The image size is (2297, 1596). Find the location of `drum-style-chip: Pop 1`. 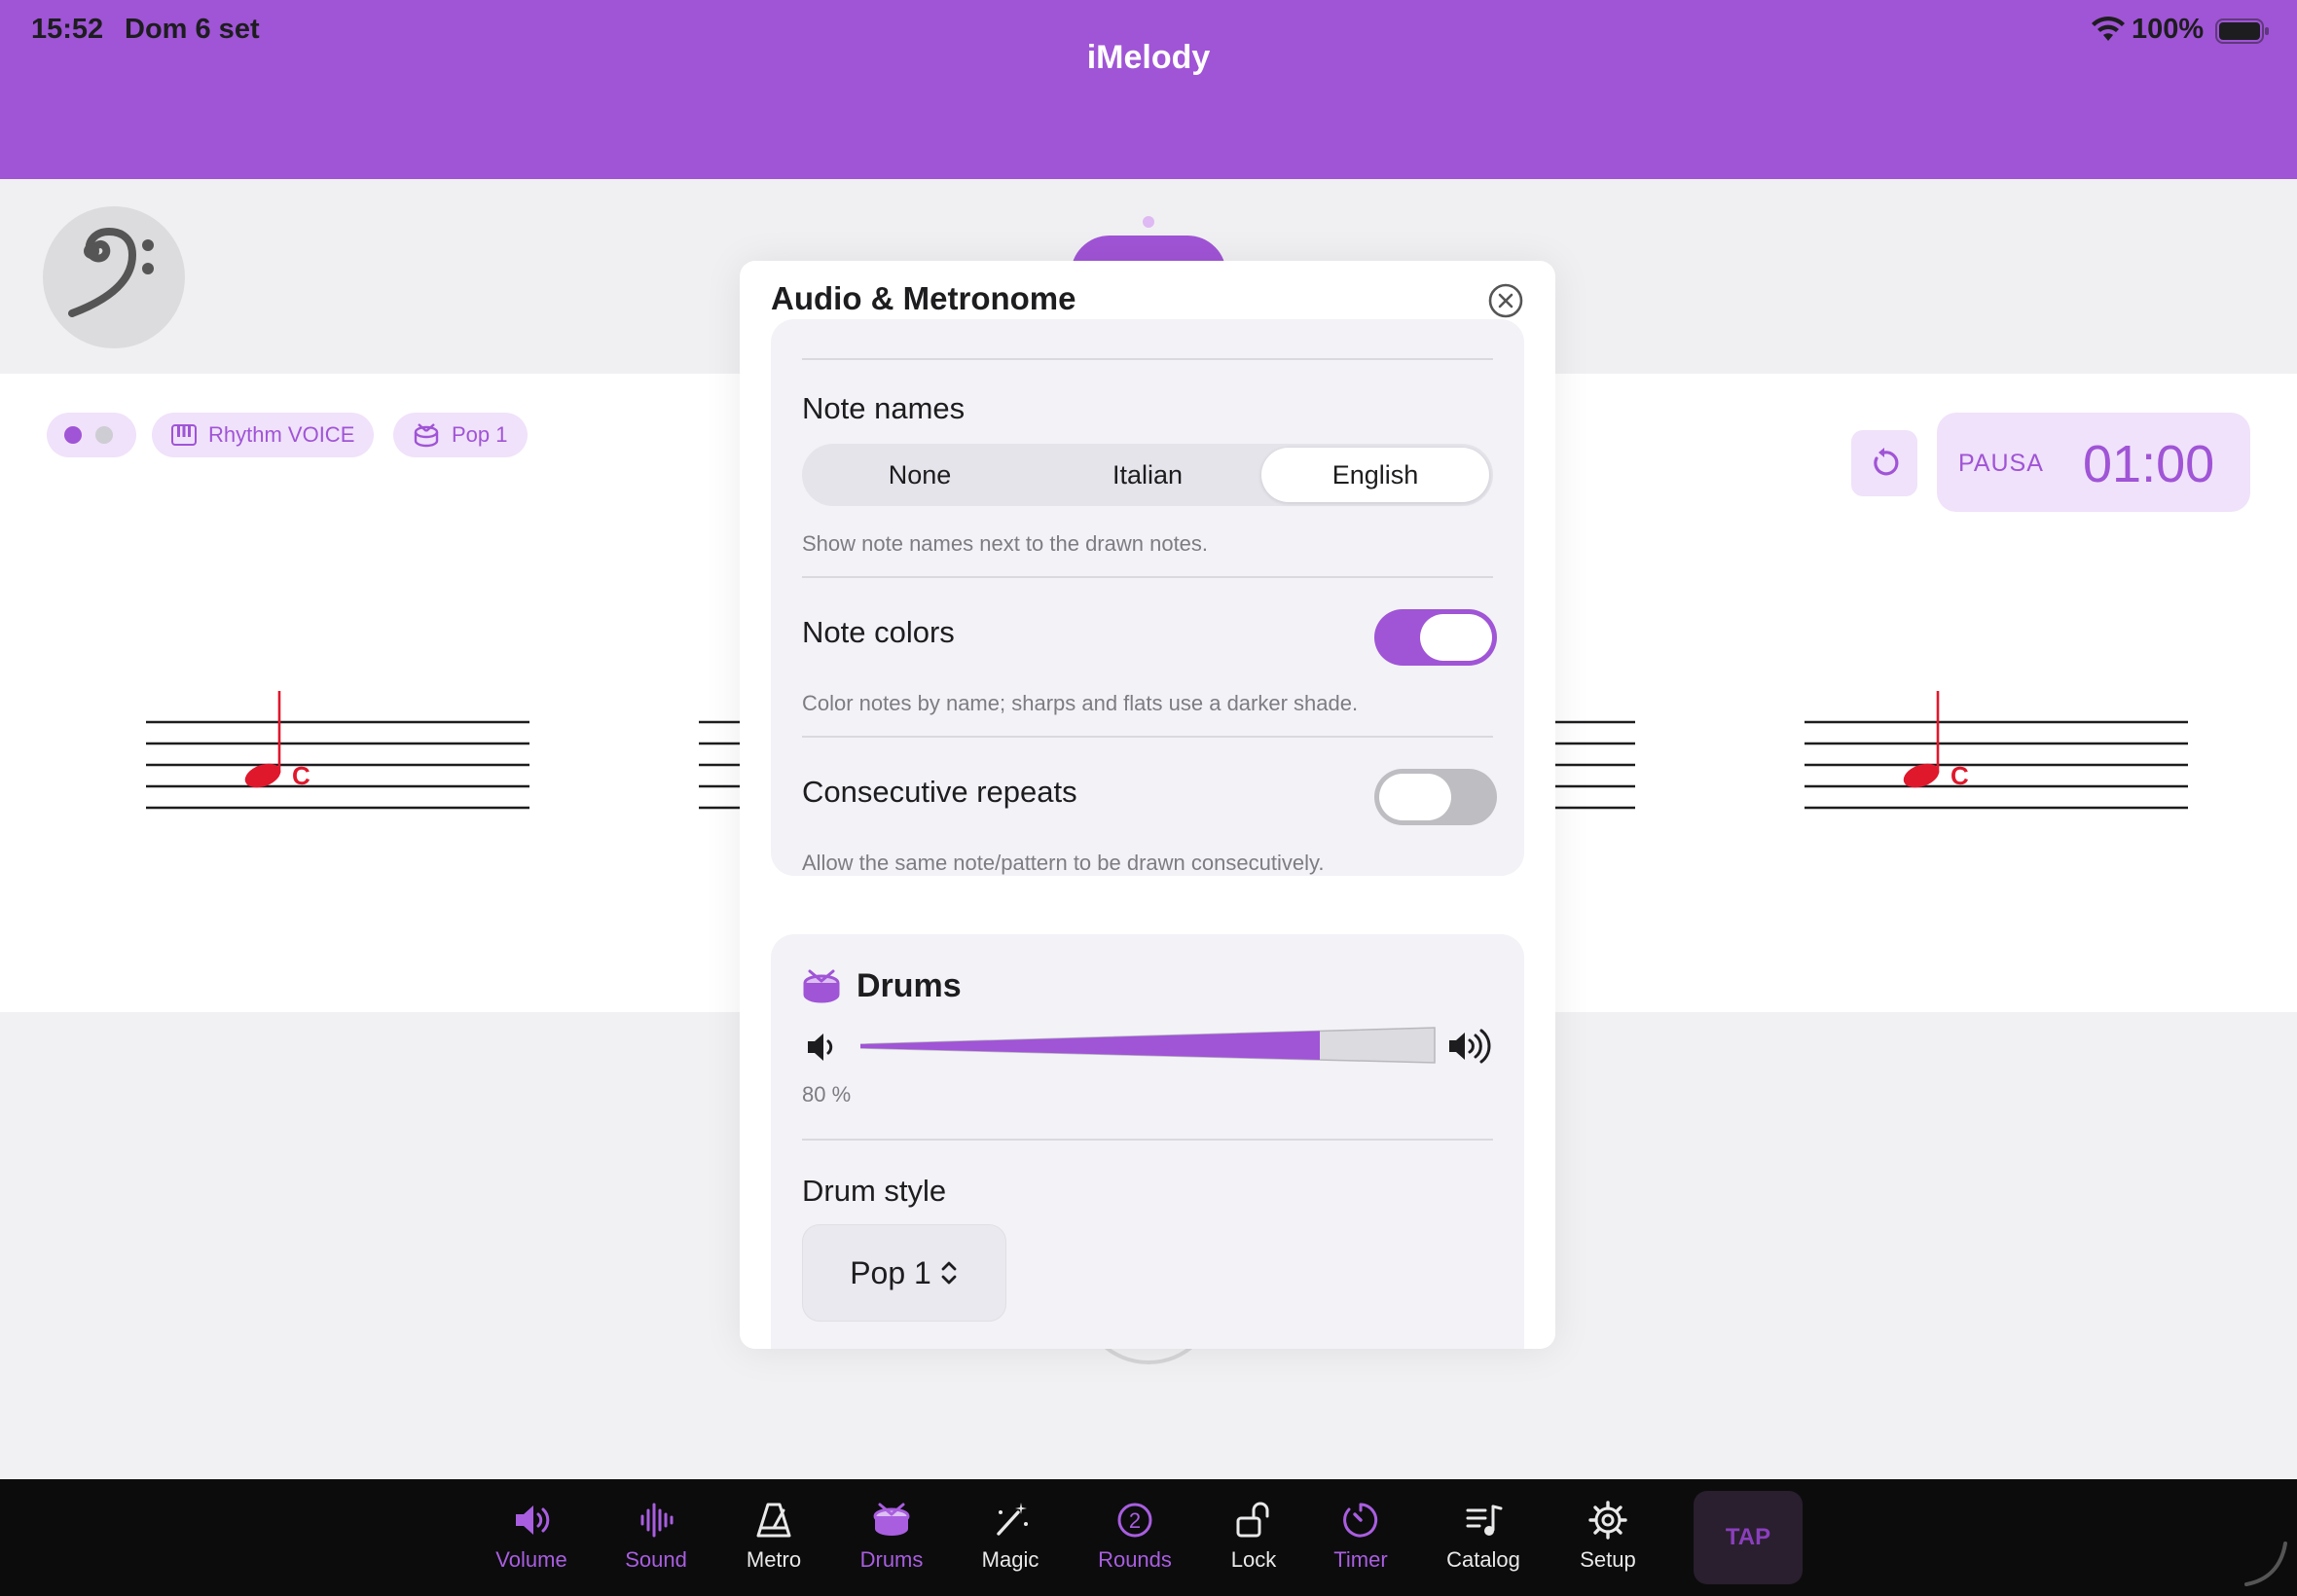

drum-style-chip: Pop 1 is located at coordinates (460, 435).